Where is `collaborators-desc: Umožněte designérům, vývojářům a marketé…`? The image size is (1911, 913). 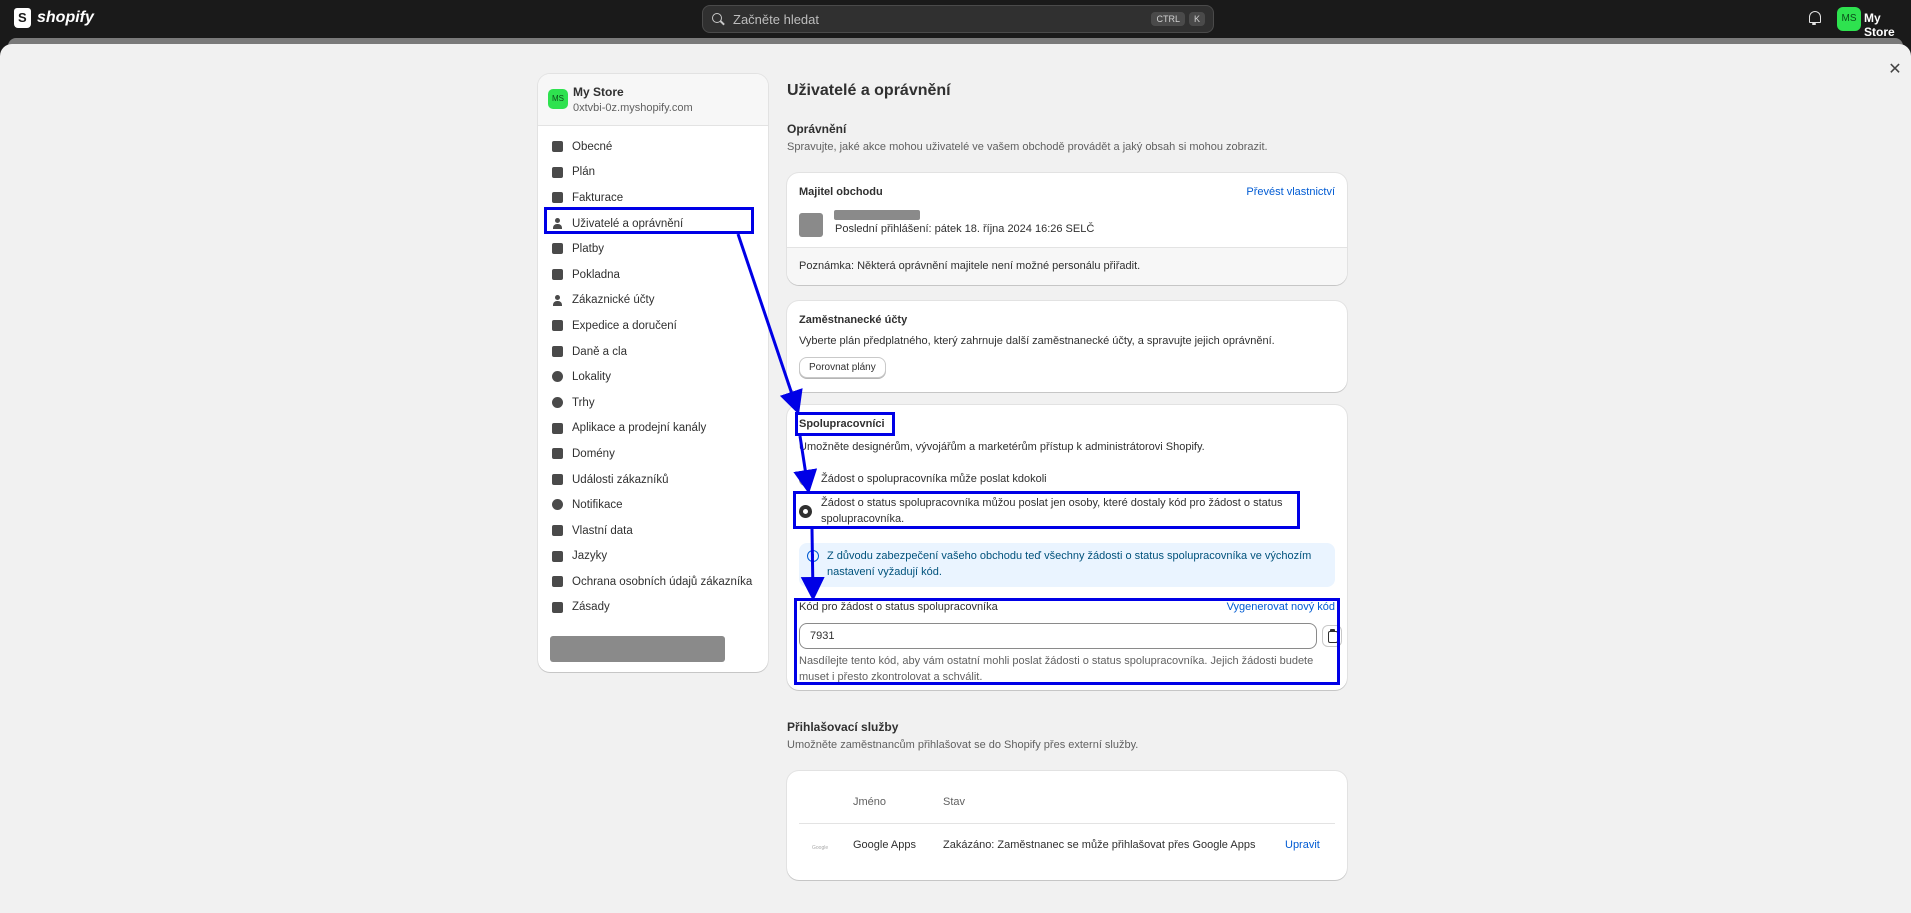 collaborators-desc: Umožněte designérům, vývojářům a marketé… is located at coordinates (1002, 447).